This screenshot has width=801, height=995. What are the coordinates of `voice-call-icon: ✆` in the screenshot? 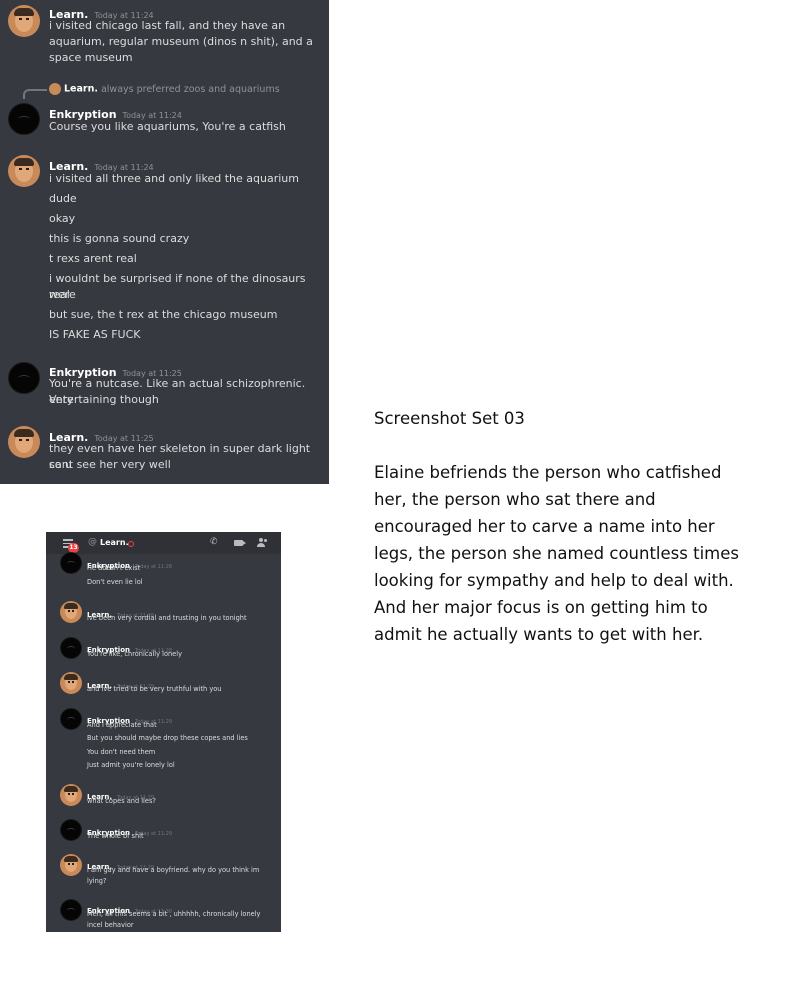 It's located at (215, 542).